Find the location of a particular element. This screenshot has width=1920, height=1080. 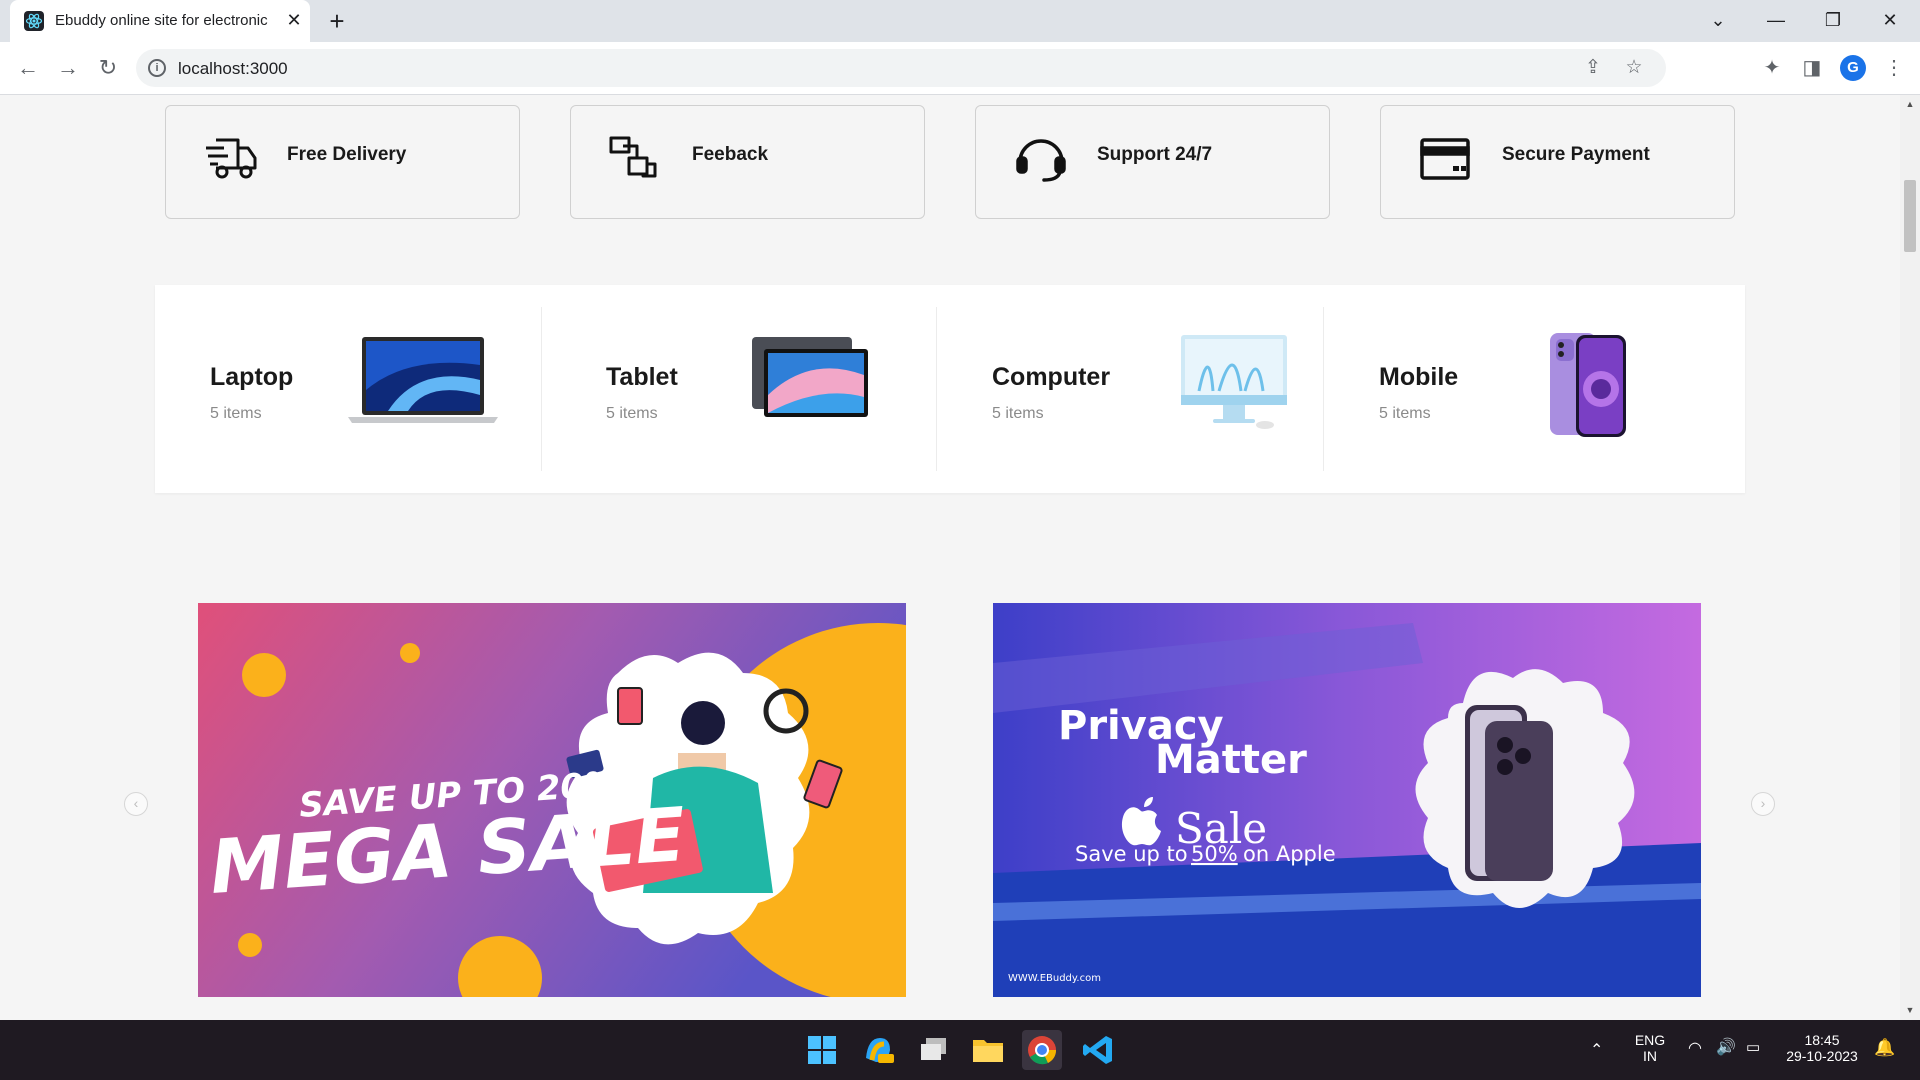

site-info-icon: i is located at coordinates (157, 68).